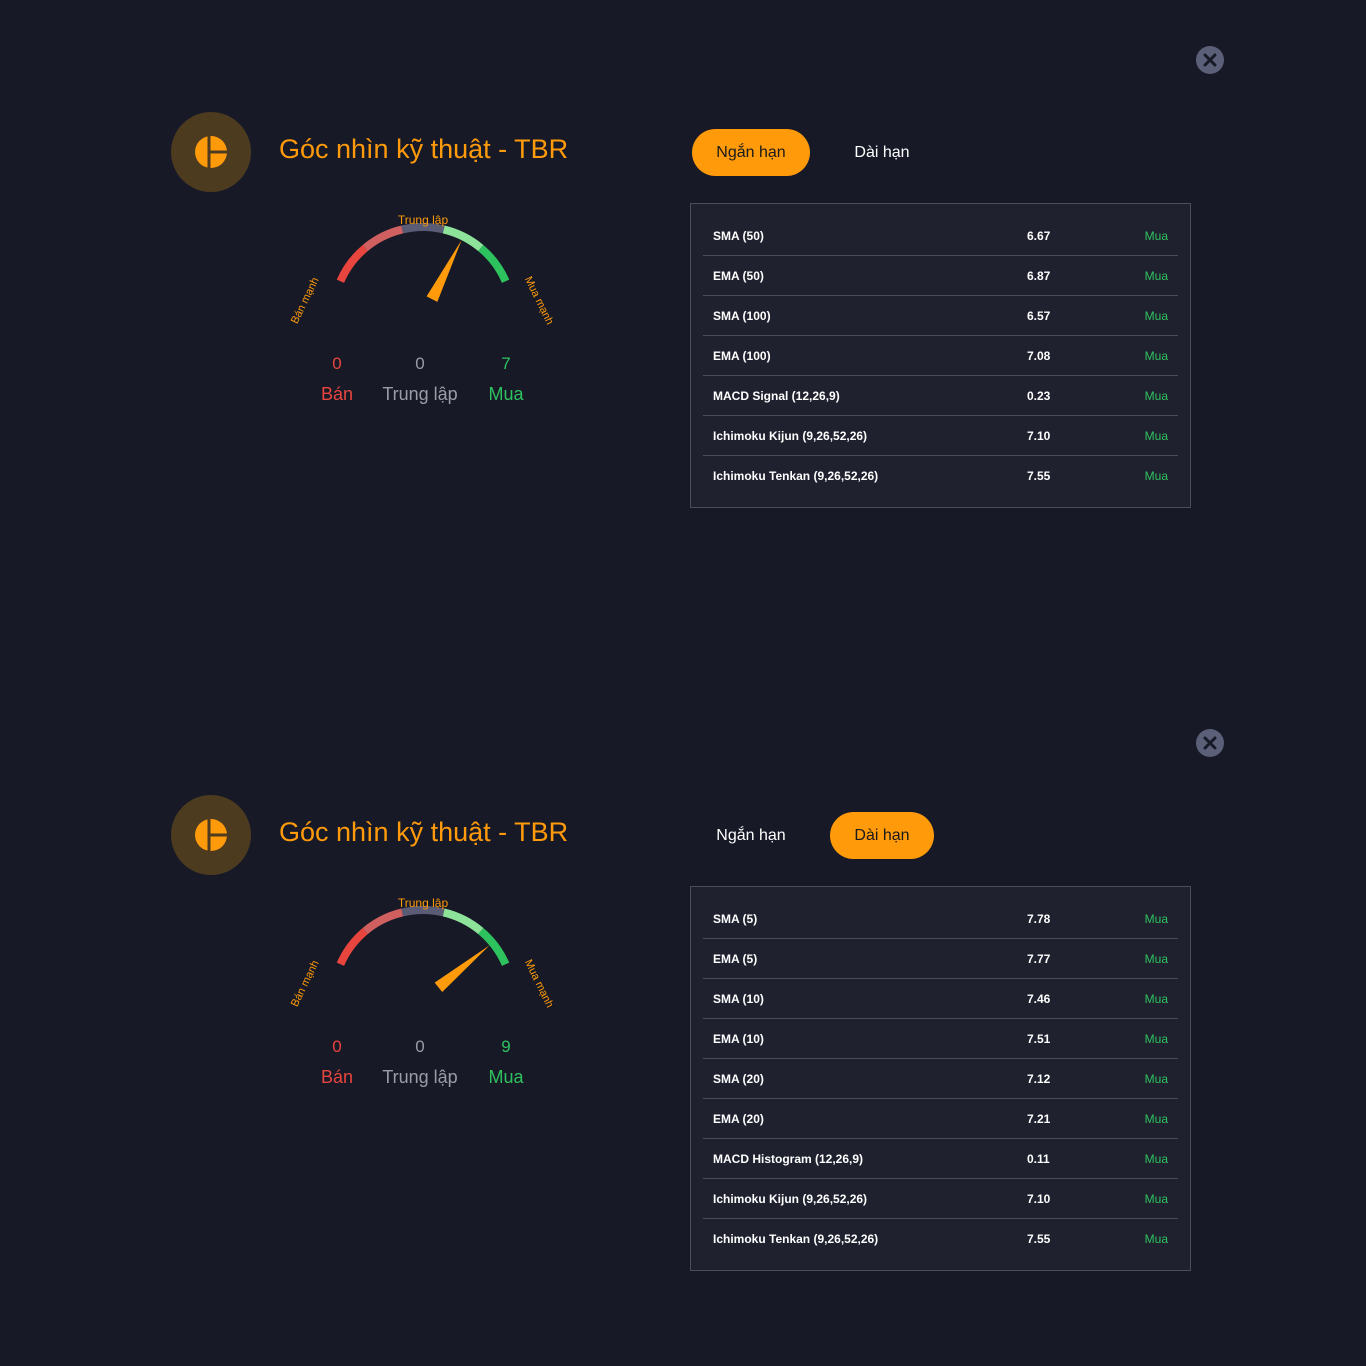 This screenshot has width=1366, height=1366. Describe the element at coordinates (1039, 275) in the screenshot. I see `indicator-value: 6.87` at that location.